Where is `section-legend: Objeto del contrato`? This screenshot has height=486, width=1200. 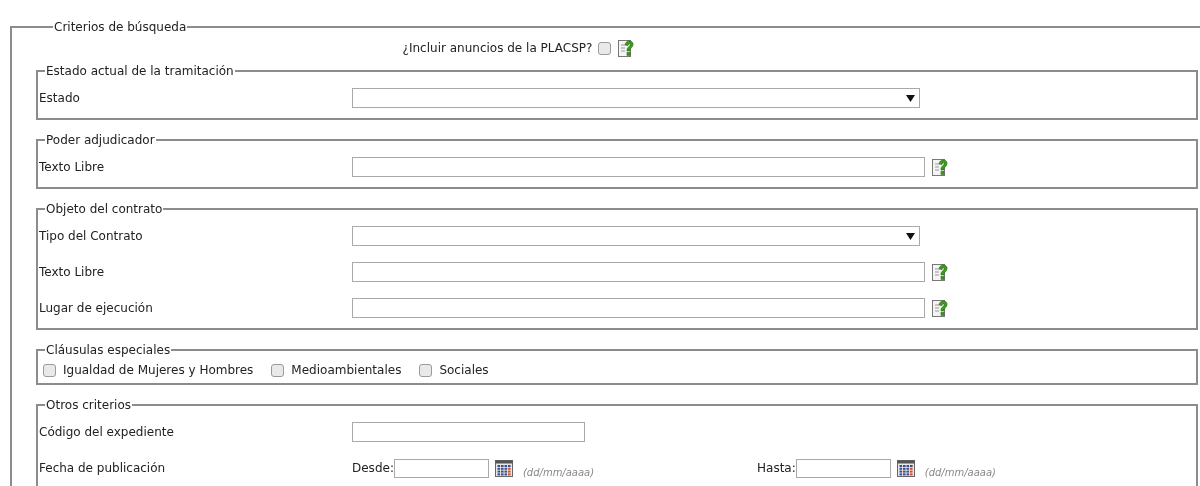 section-legend: Objeto del contrato is located at coordinates (104, 209).